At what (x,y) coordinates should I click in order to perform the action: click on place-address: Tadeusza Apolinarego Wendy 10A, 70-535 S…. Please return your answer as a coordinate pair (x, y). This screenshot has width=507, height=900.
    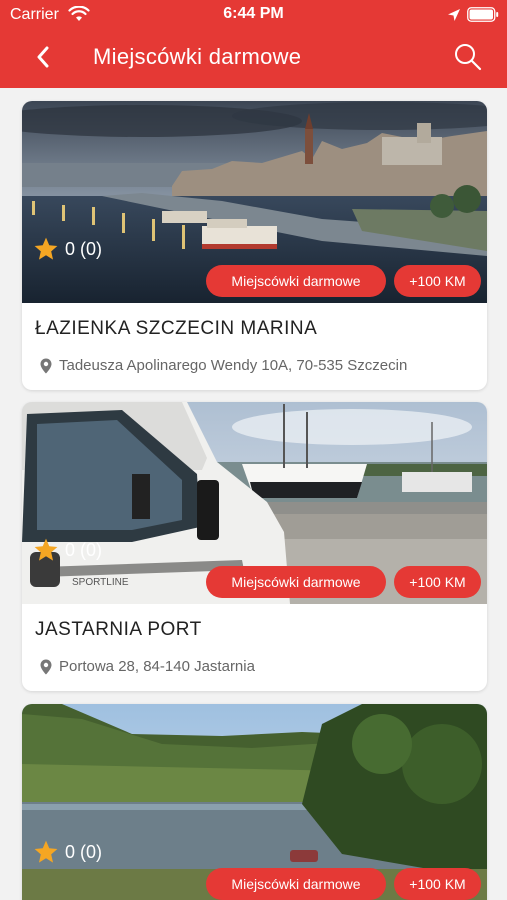
    Looking at the image, I should click on (223, 365).